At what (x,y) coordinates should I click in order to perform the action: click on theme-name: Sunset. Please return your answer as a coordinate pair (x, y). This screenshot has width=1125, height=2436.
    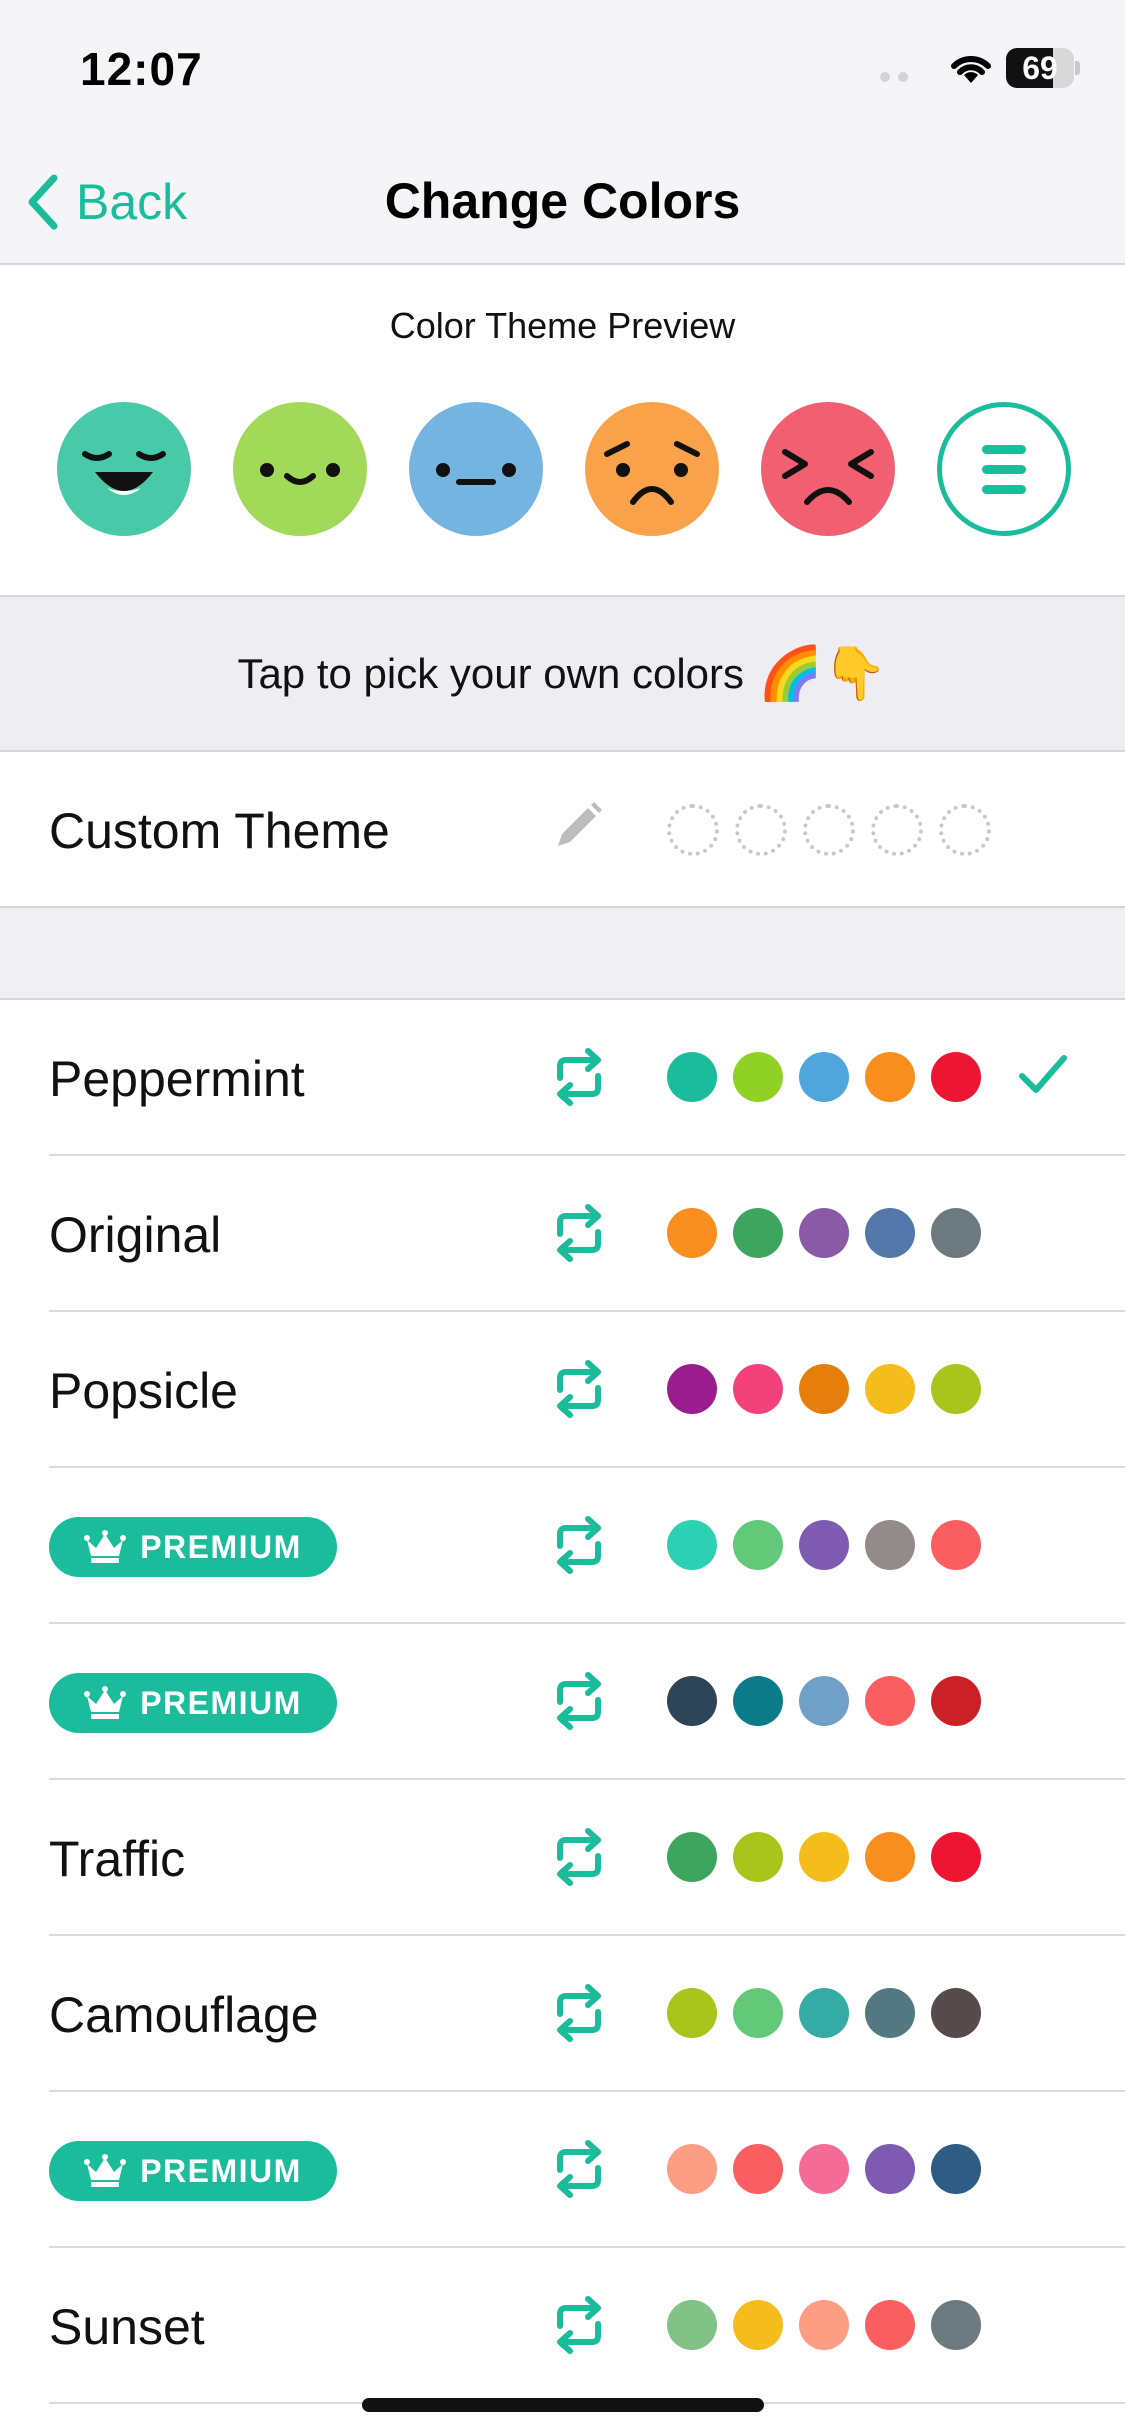
    Looking at the image, I should click on (127, 2327).